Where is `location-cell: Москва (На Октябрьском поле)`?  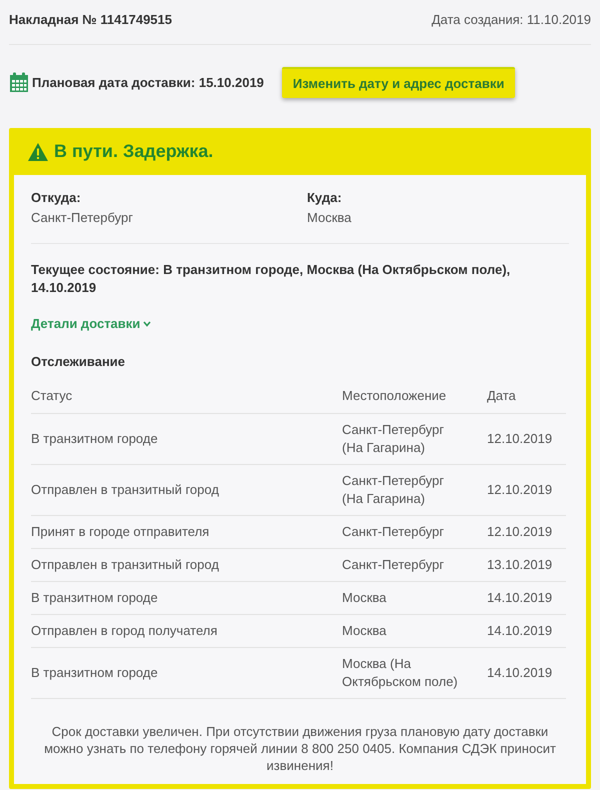
location-cell: Москва (На Октябрьском поле) is located at coordinates (400, 672).